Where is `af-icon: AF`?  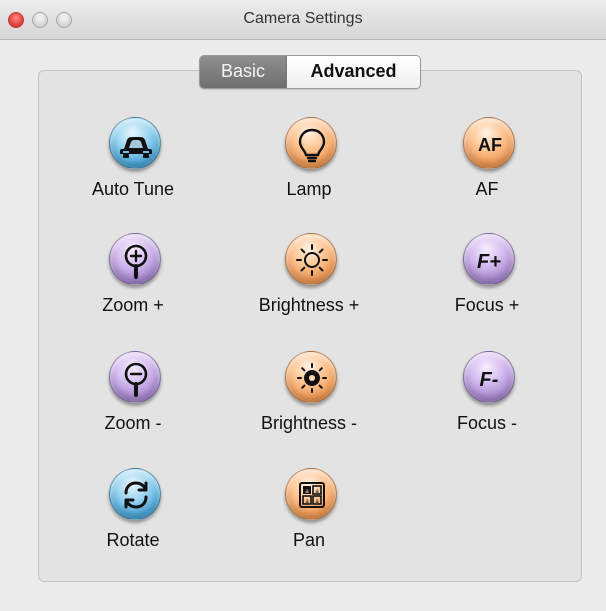 af-icon: AF is located at coordinates (490, 145).